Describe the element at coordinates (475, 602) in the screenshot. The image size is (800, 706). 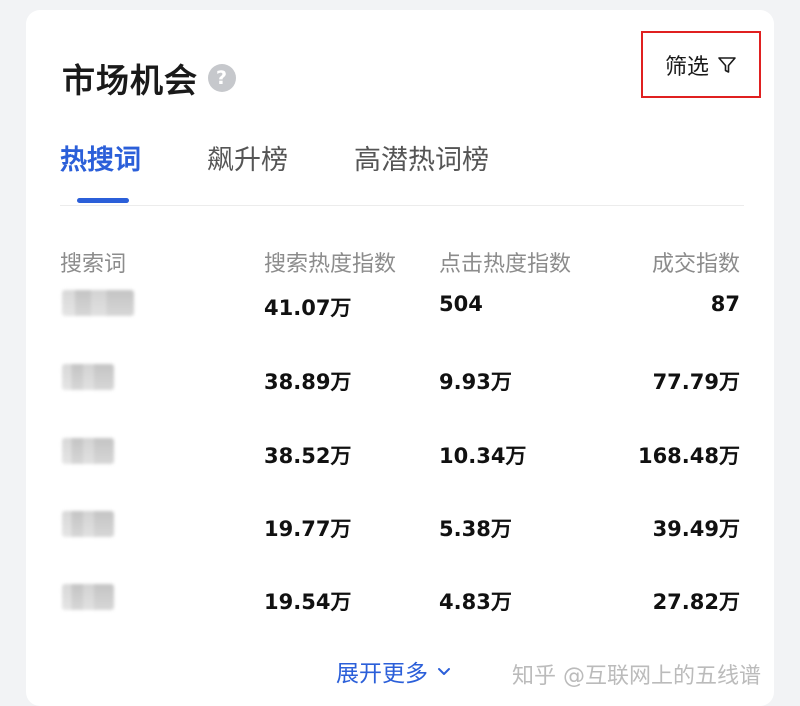
I see `click-heat-value: 4.83万` at that location.